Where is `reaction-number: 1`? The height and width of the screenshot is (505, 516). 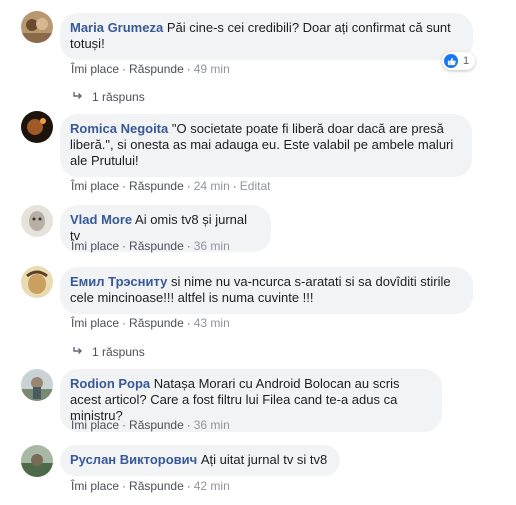
reaction-number: 1 is located at coordinates (466, 61).